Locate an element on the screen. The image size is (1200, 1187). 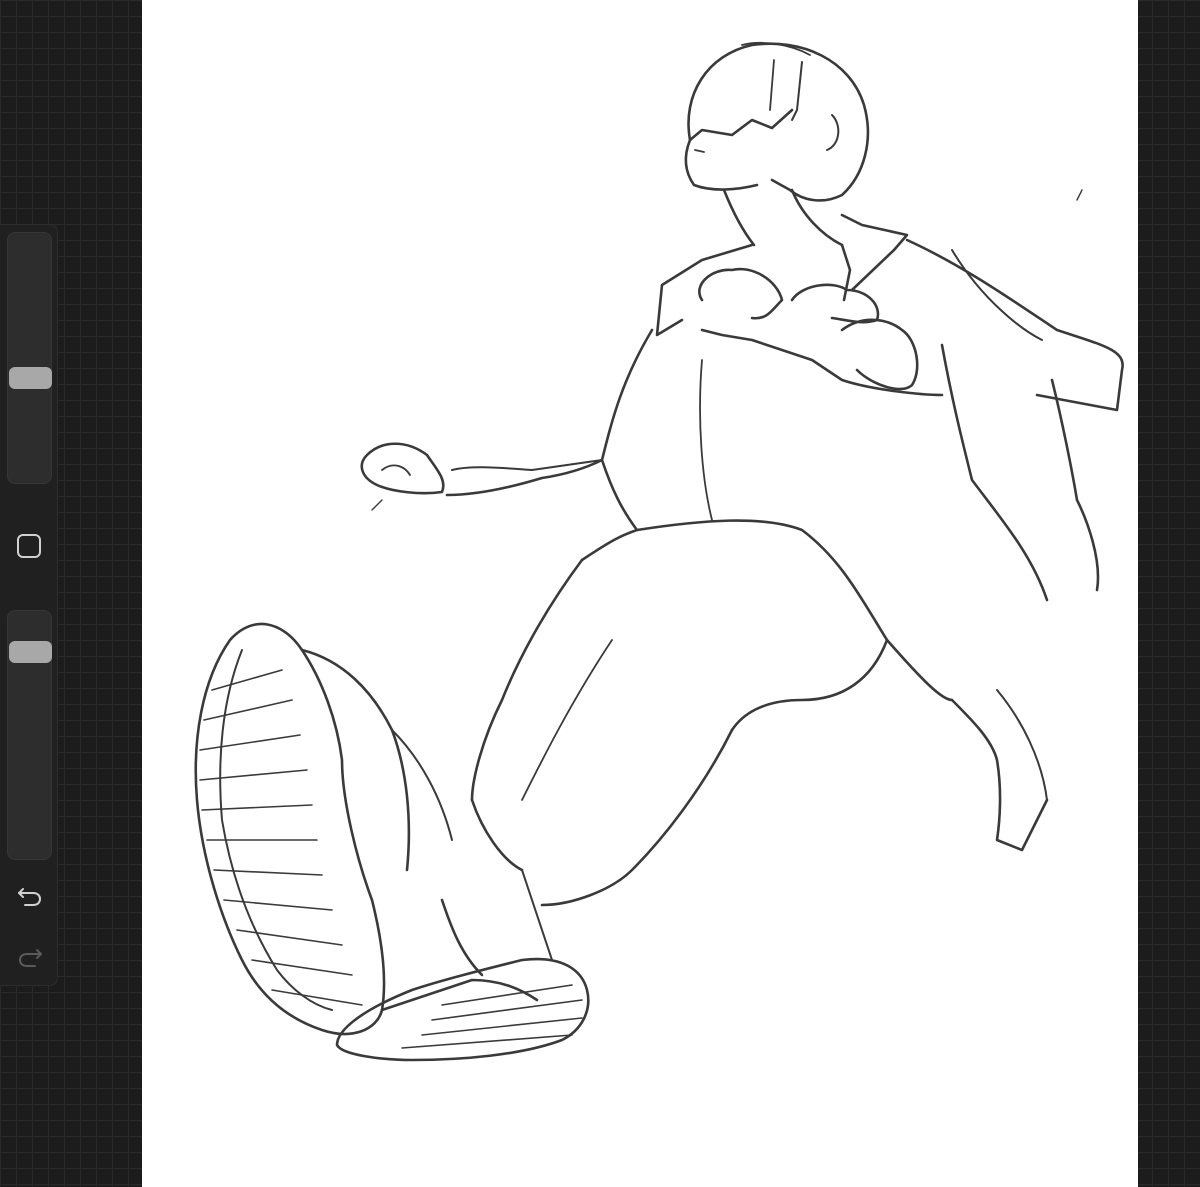
opacity-slider-thumb is located at coordinates (30, 652).